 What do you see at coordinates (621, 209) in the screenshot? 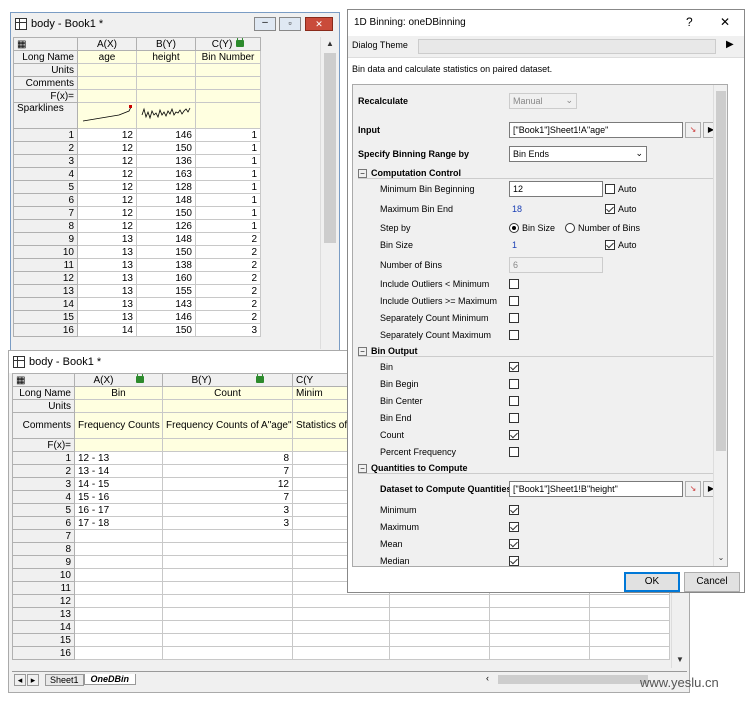
I see `max-bin-auto: Auto` at bounding box center [621, 209].